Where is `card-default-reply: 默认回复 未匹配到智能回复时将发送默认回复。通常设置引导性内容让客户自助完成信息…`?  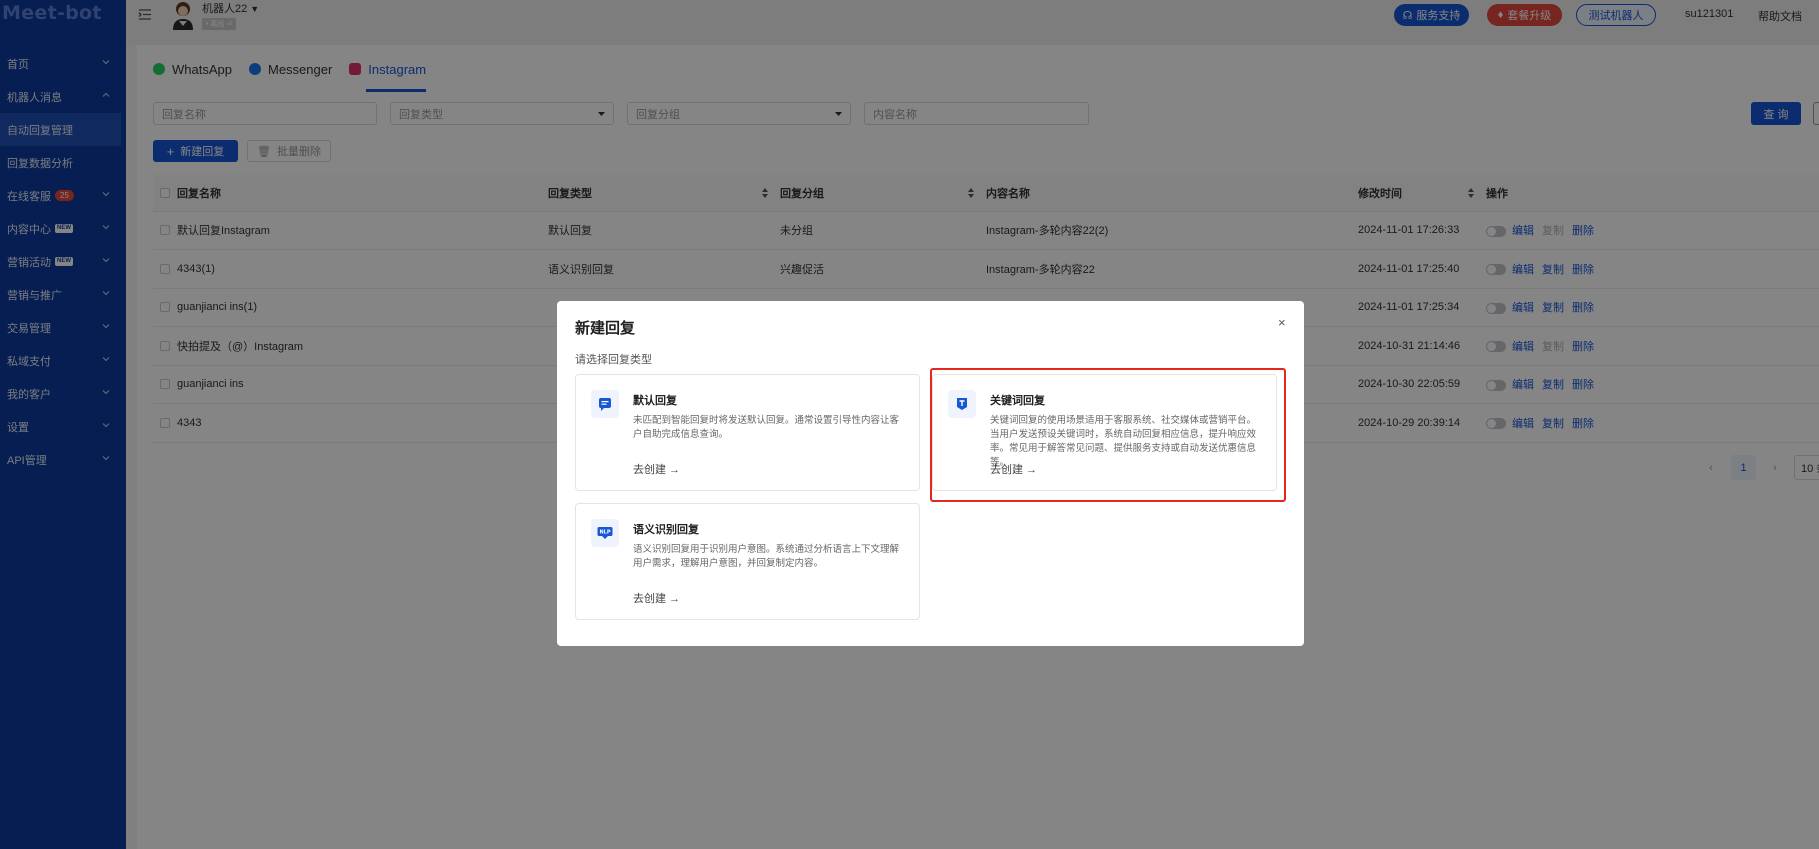 card-default-reply: 默认回复 未匹配到智能回复时将发送默认回复。通常设置引导性内容让客户自助完成信息… is located at coordinates (747, 432).